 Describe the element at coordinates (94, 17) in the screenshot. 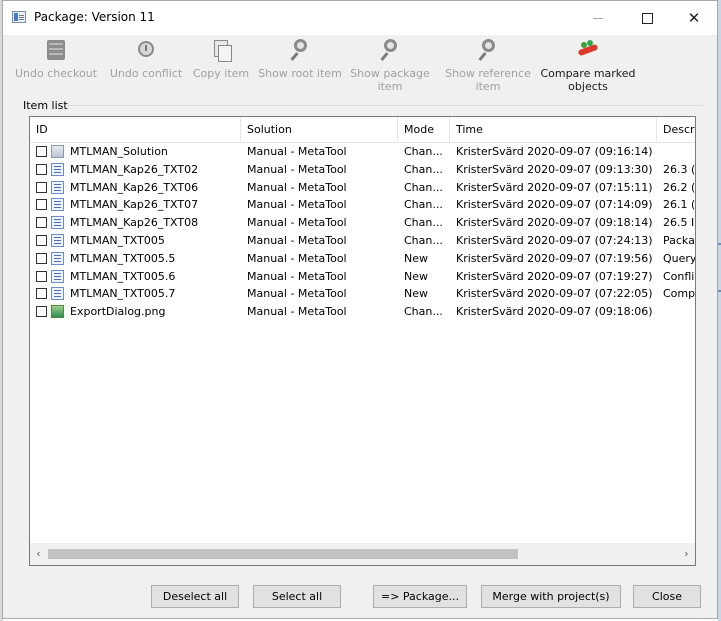

I see `window-title: Package: Version 11` at that location.